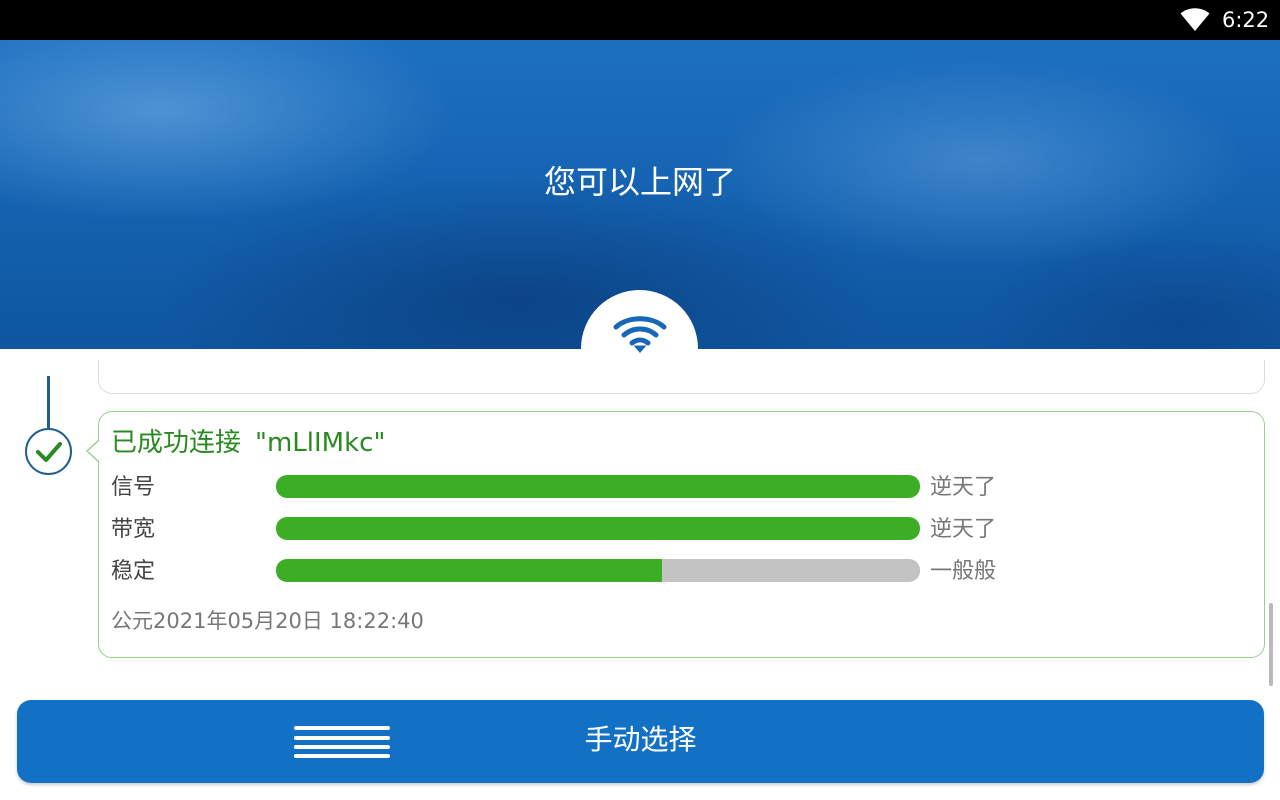  I want to click on hero-title: 您可以上网了, so click(639, 182).